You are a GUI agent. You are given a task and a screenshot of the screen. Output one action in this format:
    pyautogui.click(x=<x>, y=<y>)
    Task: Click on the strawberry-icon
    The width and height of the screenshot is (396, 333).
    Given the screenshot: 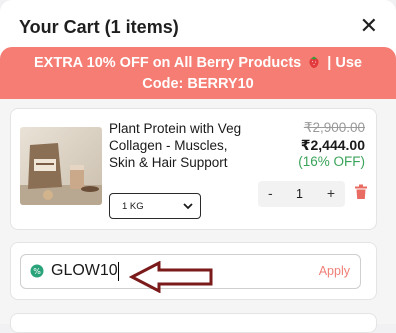 What is the action you would take?
    pyautogui.click(x=314, y=65)
    